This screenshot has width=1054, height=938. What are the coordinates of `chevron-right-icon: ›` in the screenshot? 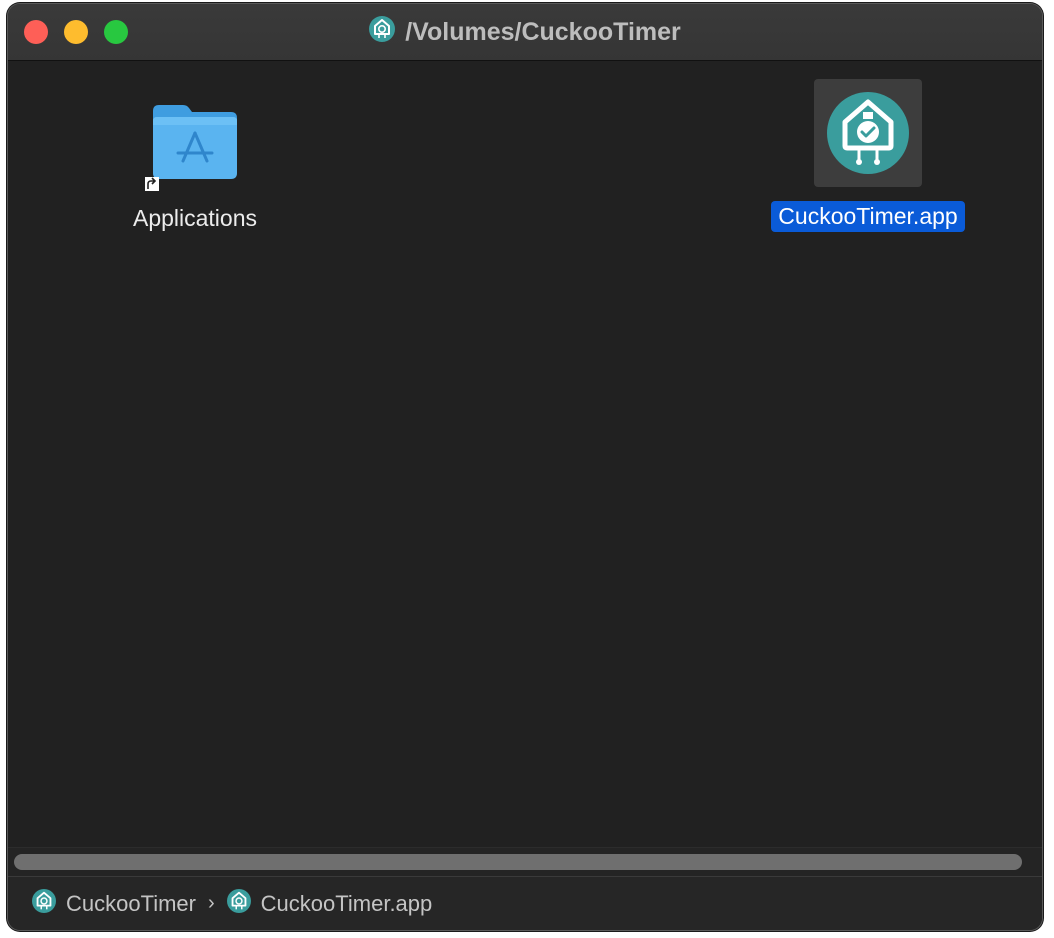 It's located at (211, 903).